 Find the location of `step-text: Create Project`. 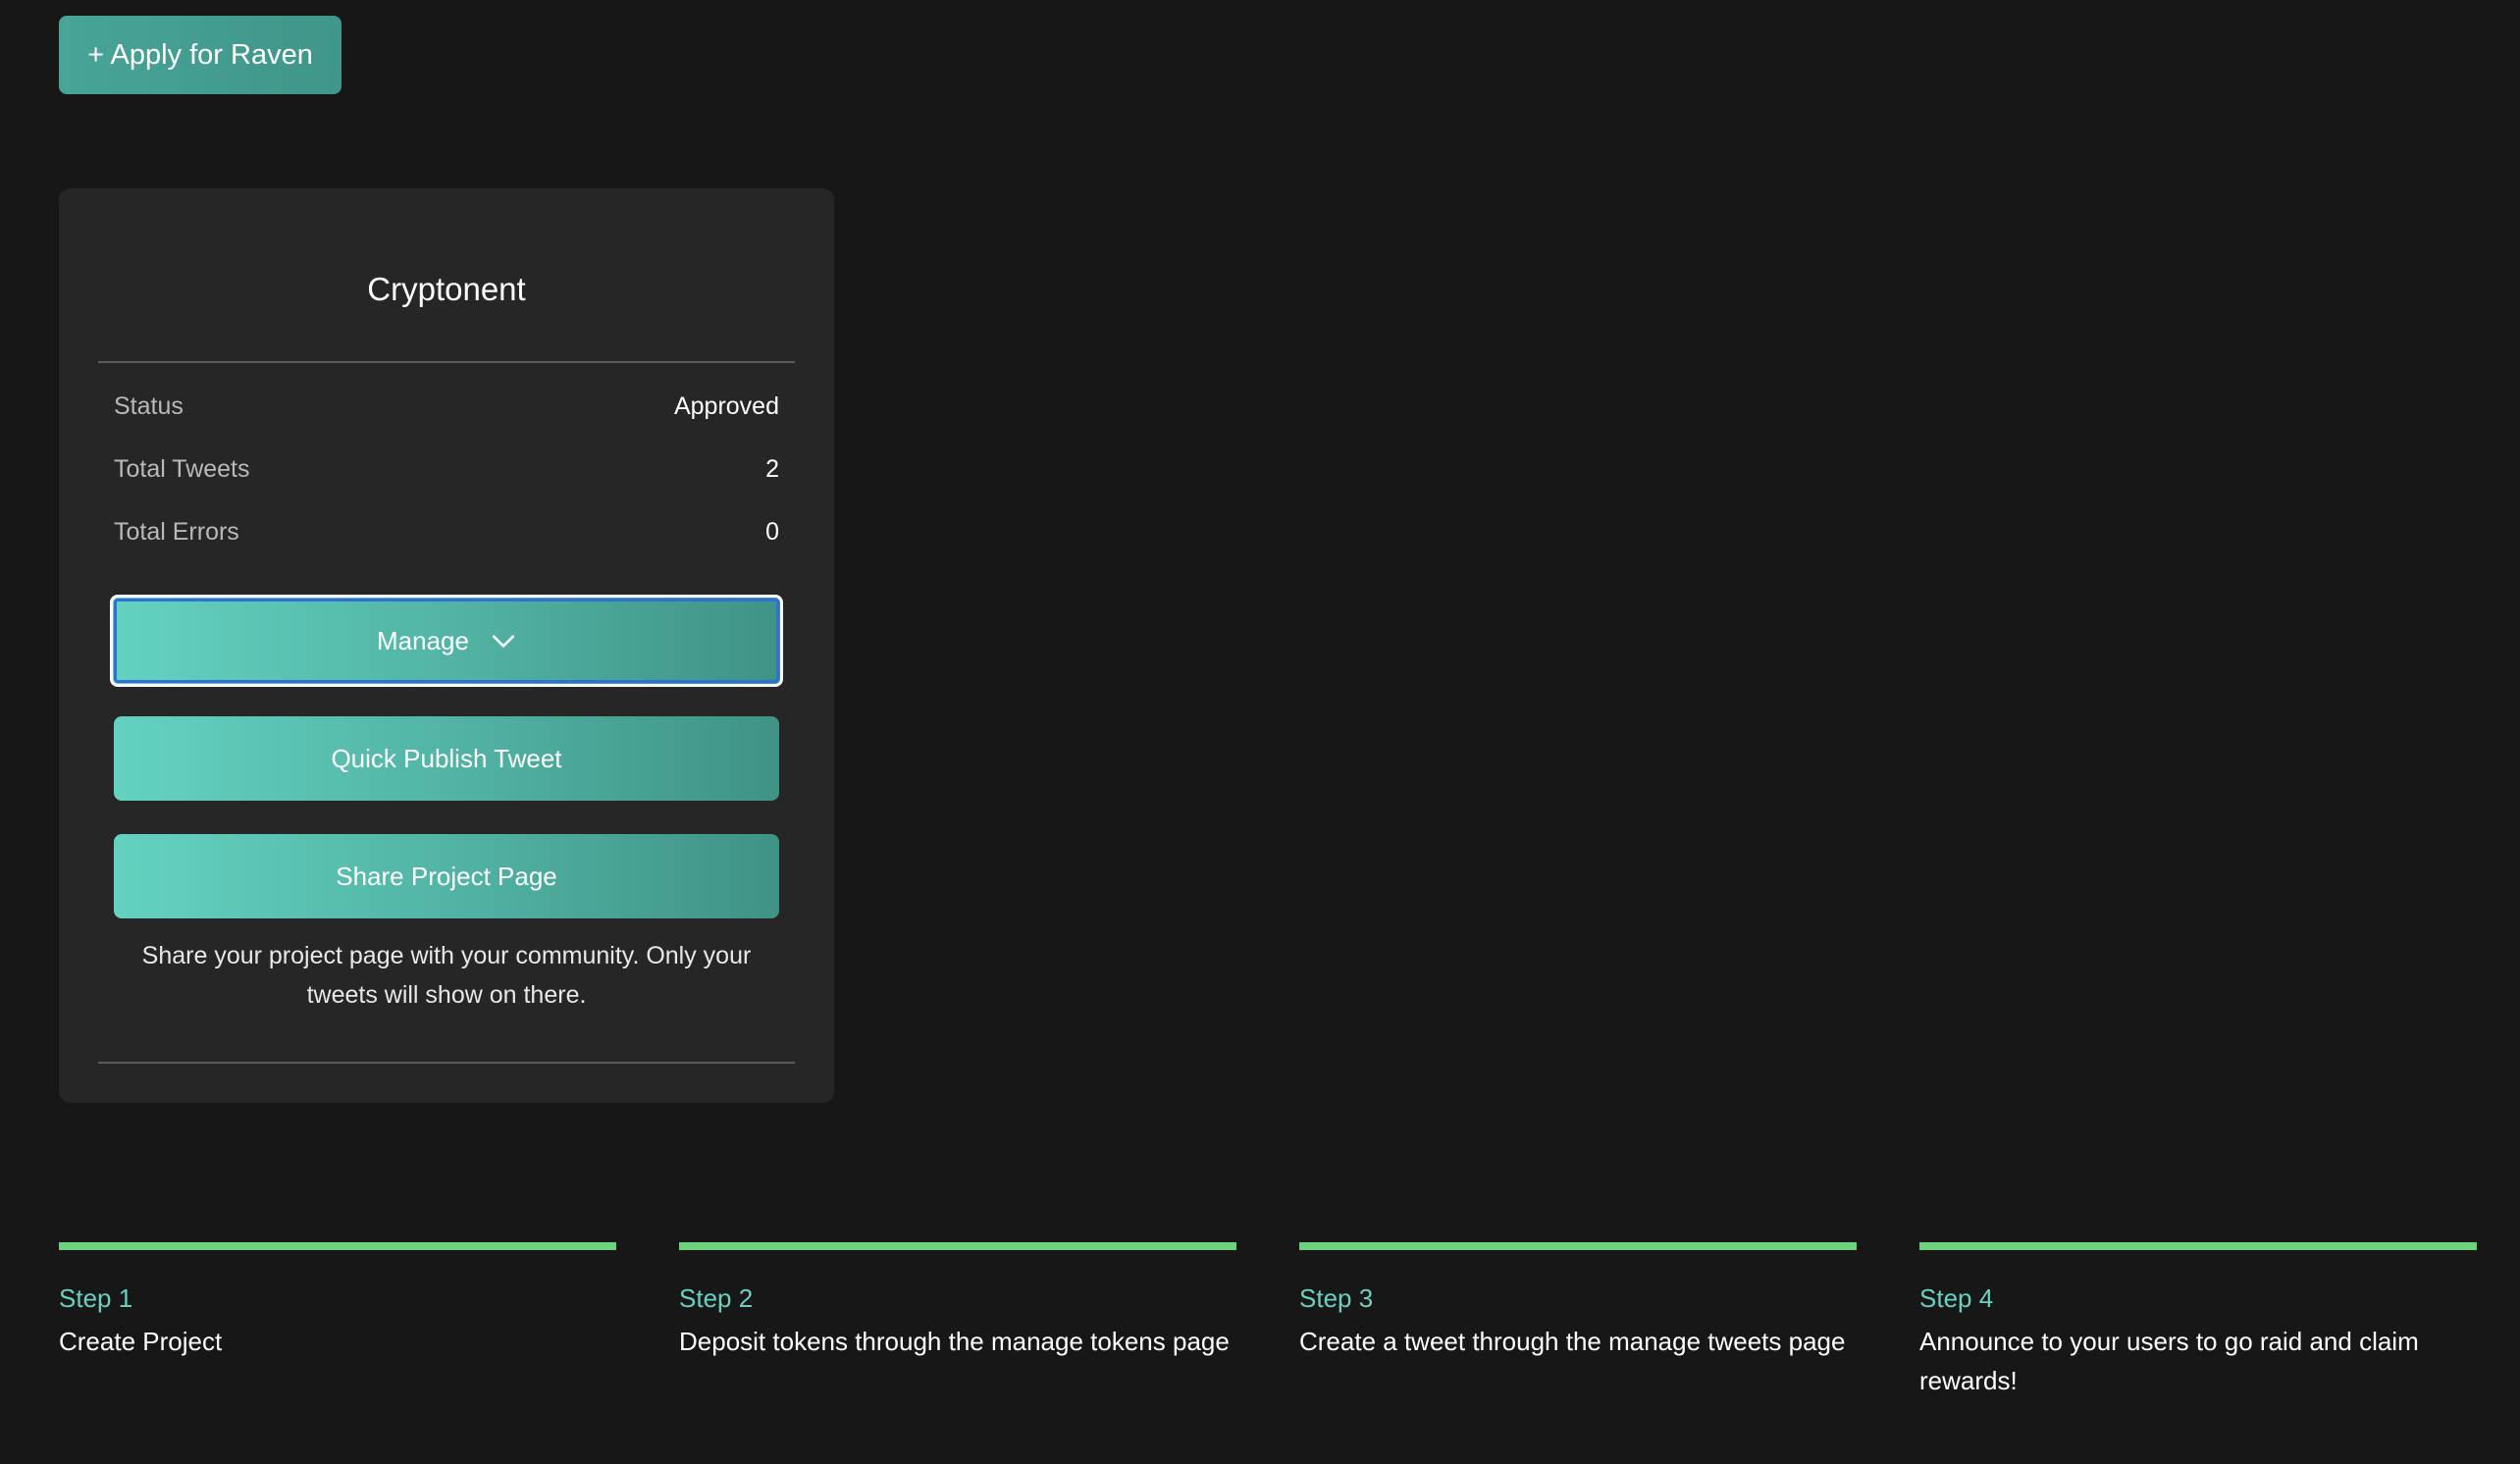

step-text: Create Project is located at coordinates (141, 1341).